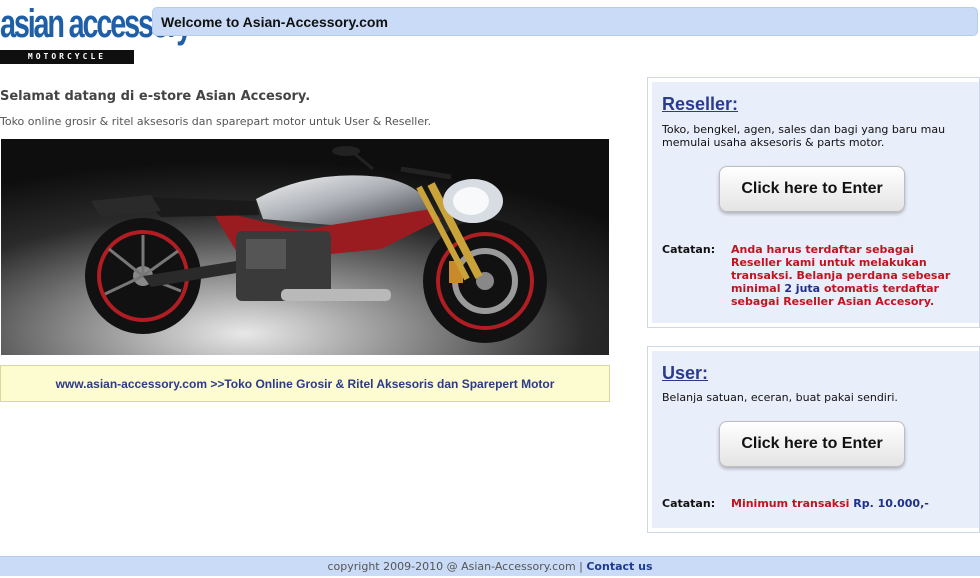 The image size is (980, 578). What do you see at coordinates (891, 503) in the screenshot?
I see `user-note-highlight: Rp. 10.000,-` at bounding box center [891, 503].